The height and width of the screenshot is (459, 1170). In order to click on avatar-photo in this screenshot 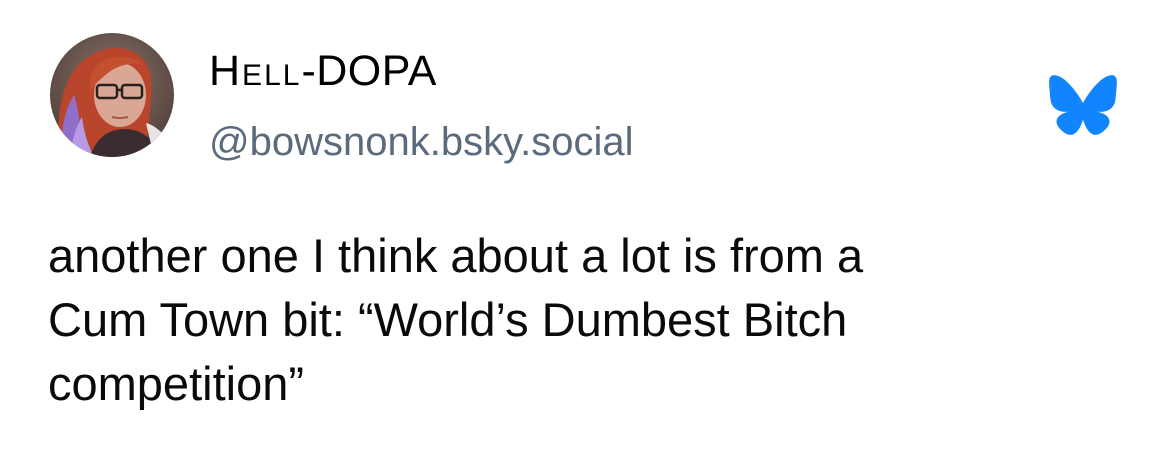, I will do `click(112, 95)`.